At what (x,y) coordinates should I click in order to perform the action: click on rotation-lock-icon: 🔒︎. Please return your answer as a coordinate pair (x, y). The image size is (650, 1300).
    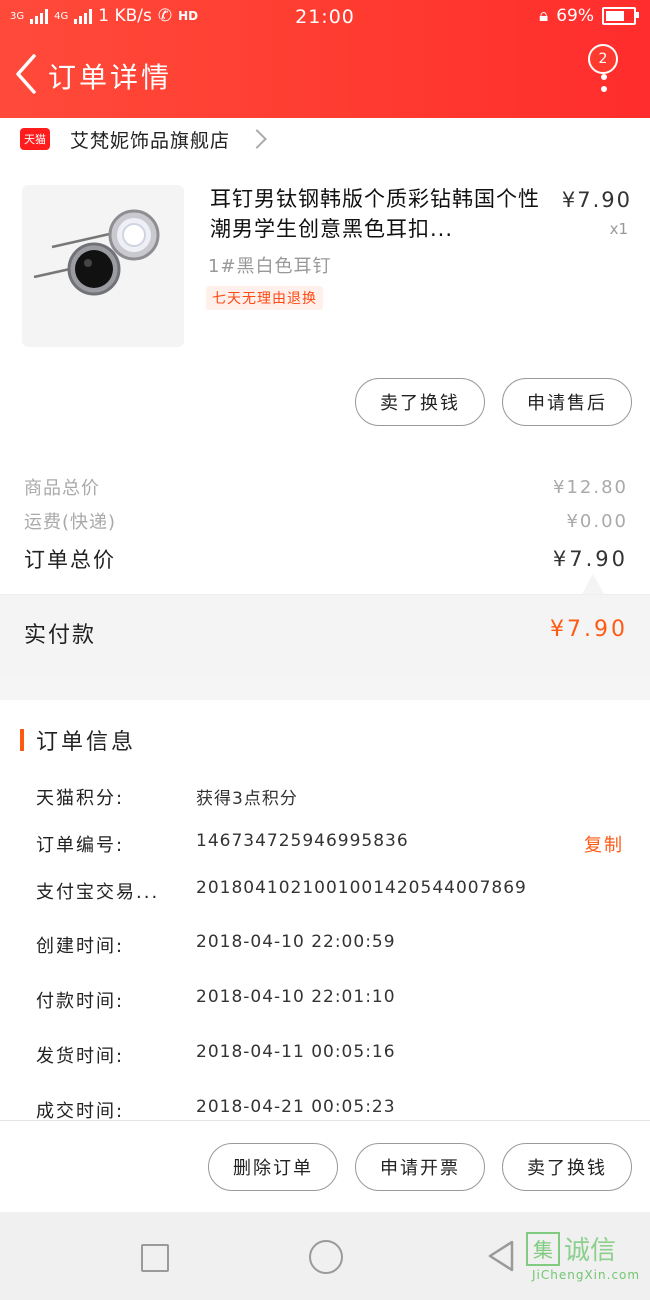
    Looking at the image, I should click on (544, 16).